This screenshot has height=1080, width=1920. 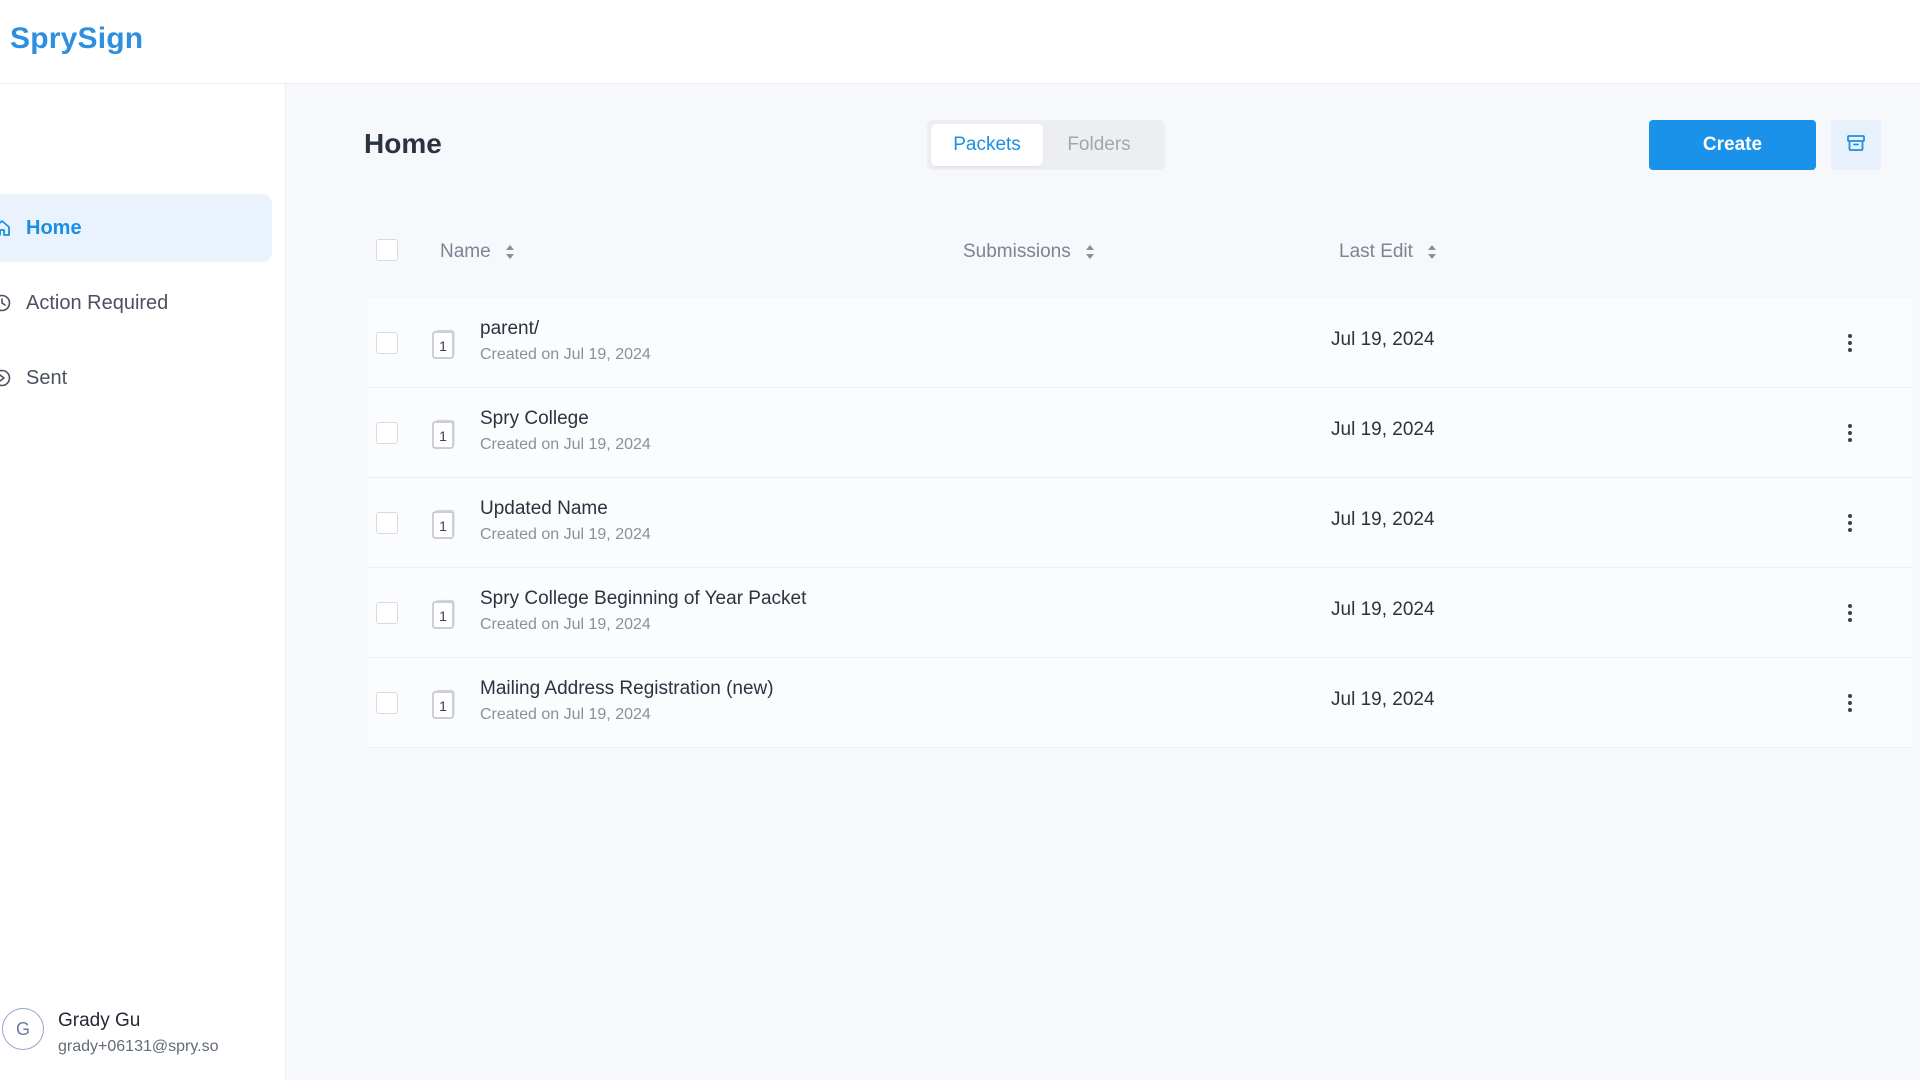 I want to click on app-logo: SprySign, so click(x=76, y=39).